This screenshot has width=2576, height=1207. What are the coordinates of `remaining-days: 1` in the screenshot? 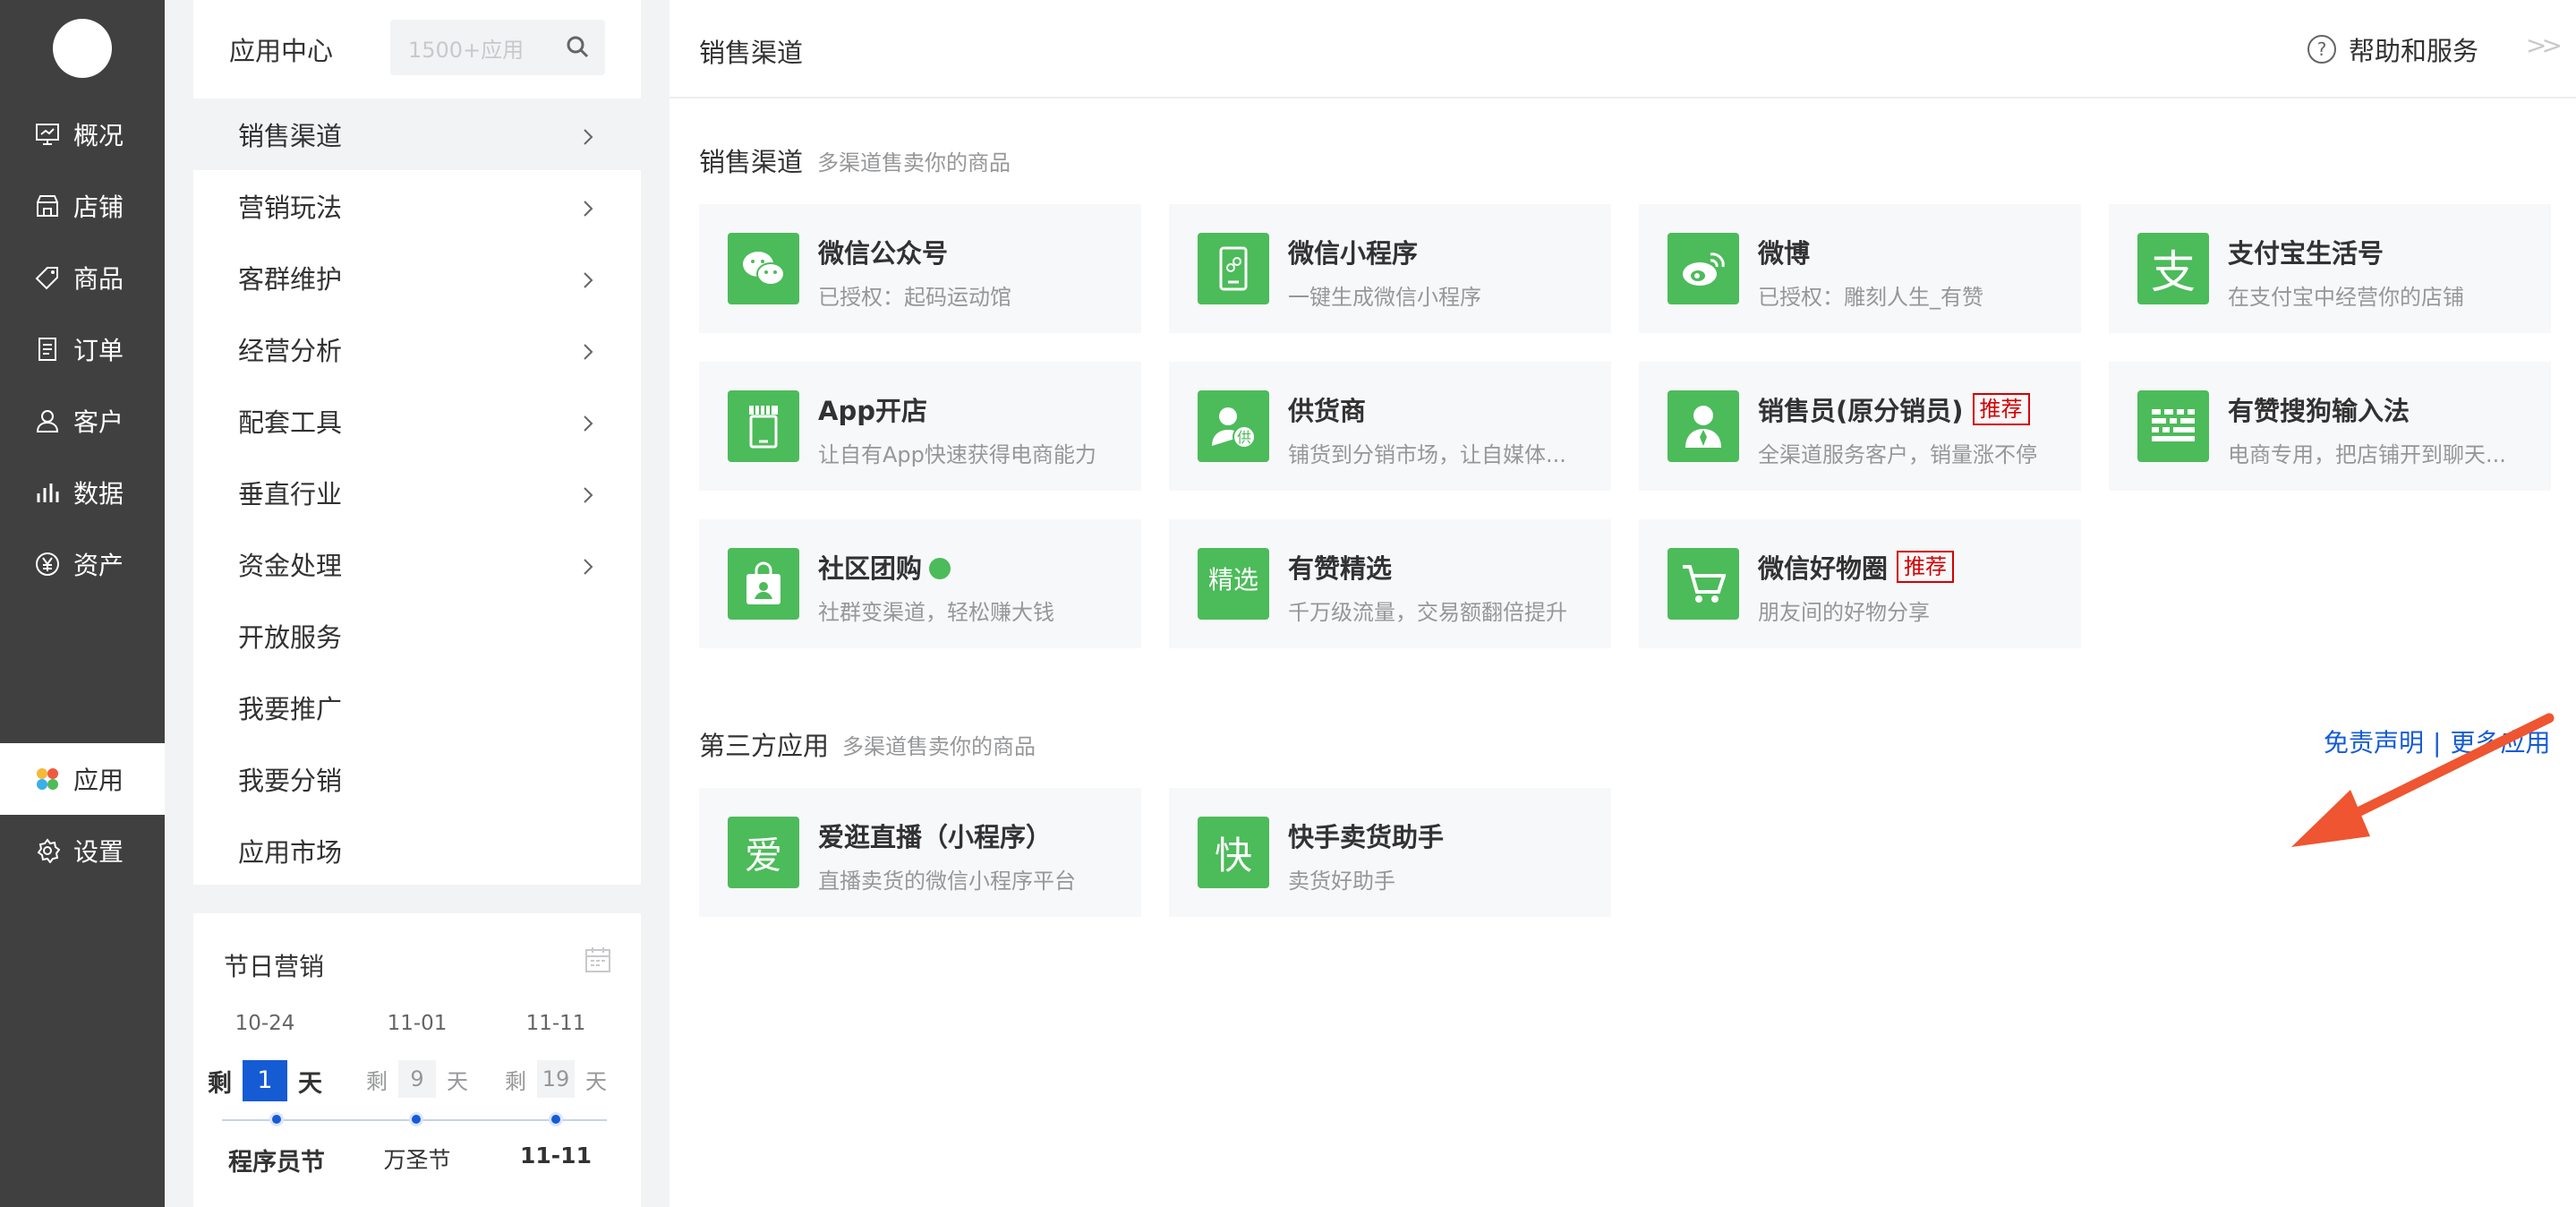 It's located at (265, 1080).